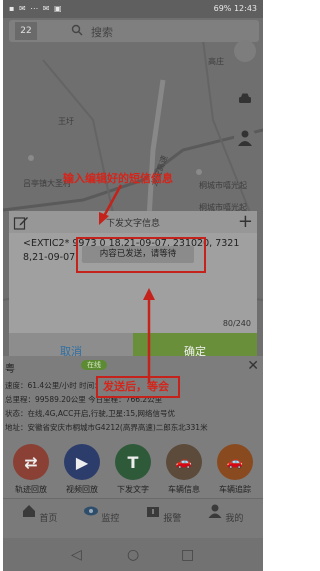  I want to click on status-right: 69% 12:43, so click(235, 8).